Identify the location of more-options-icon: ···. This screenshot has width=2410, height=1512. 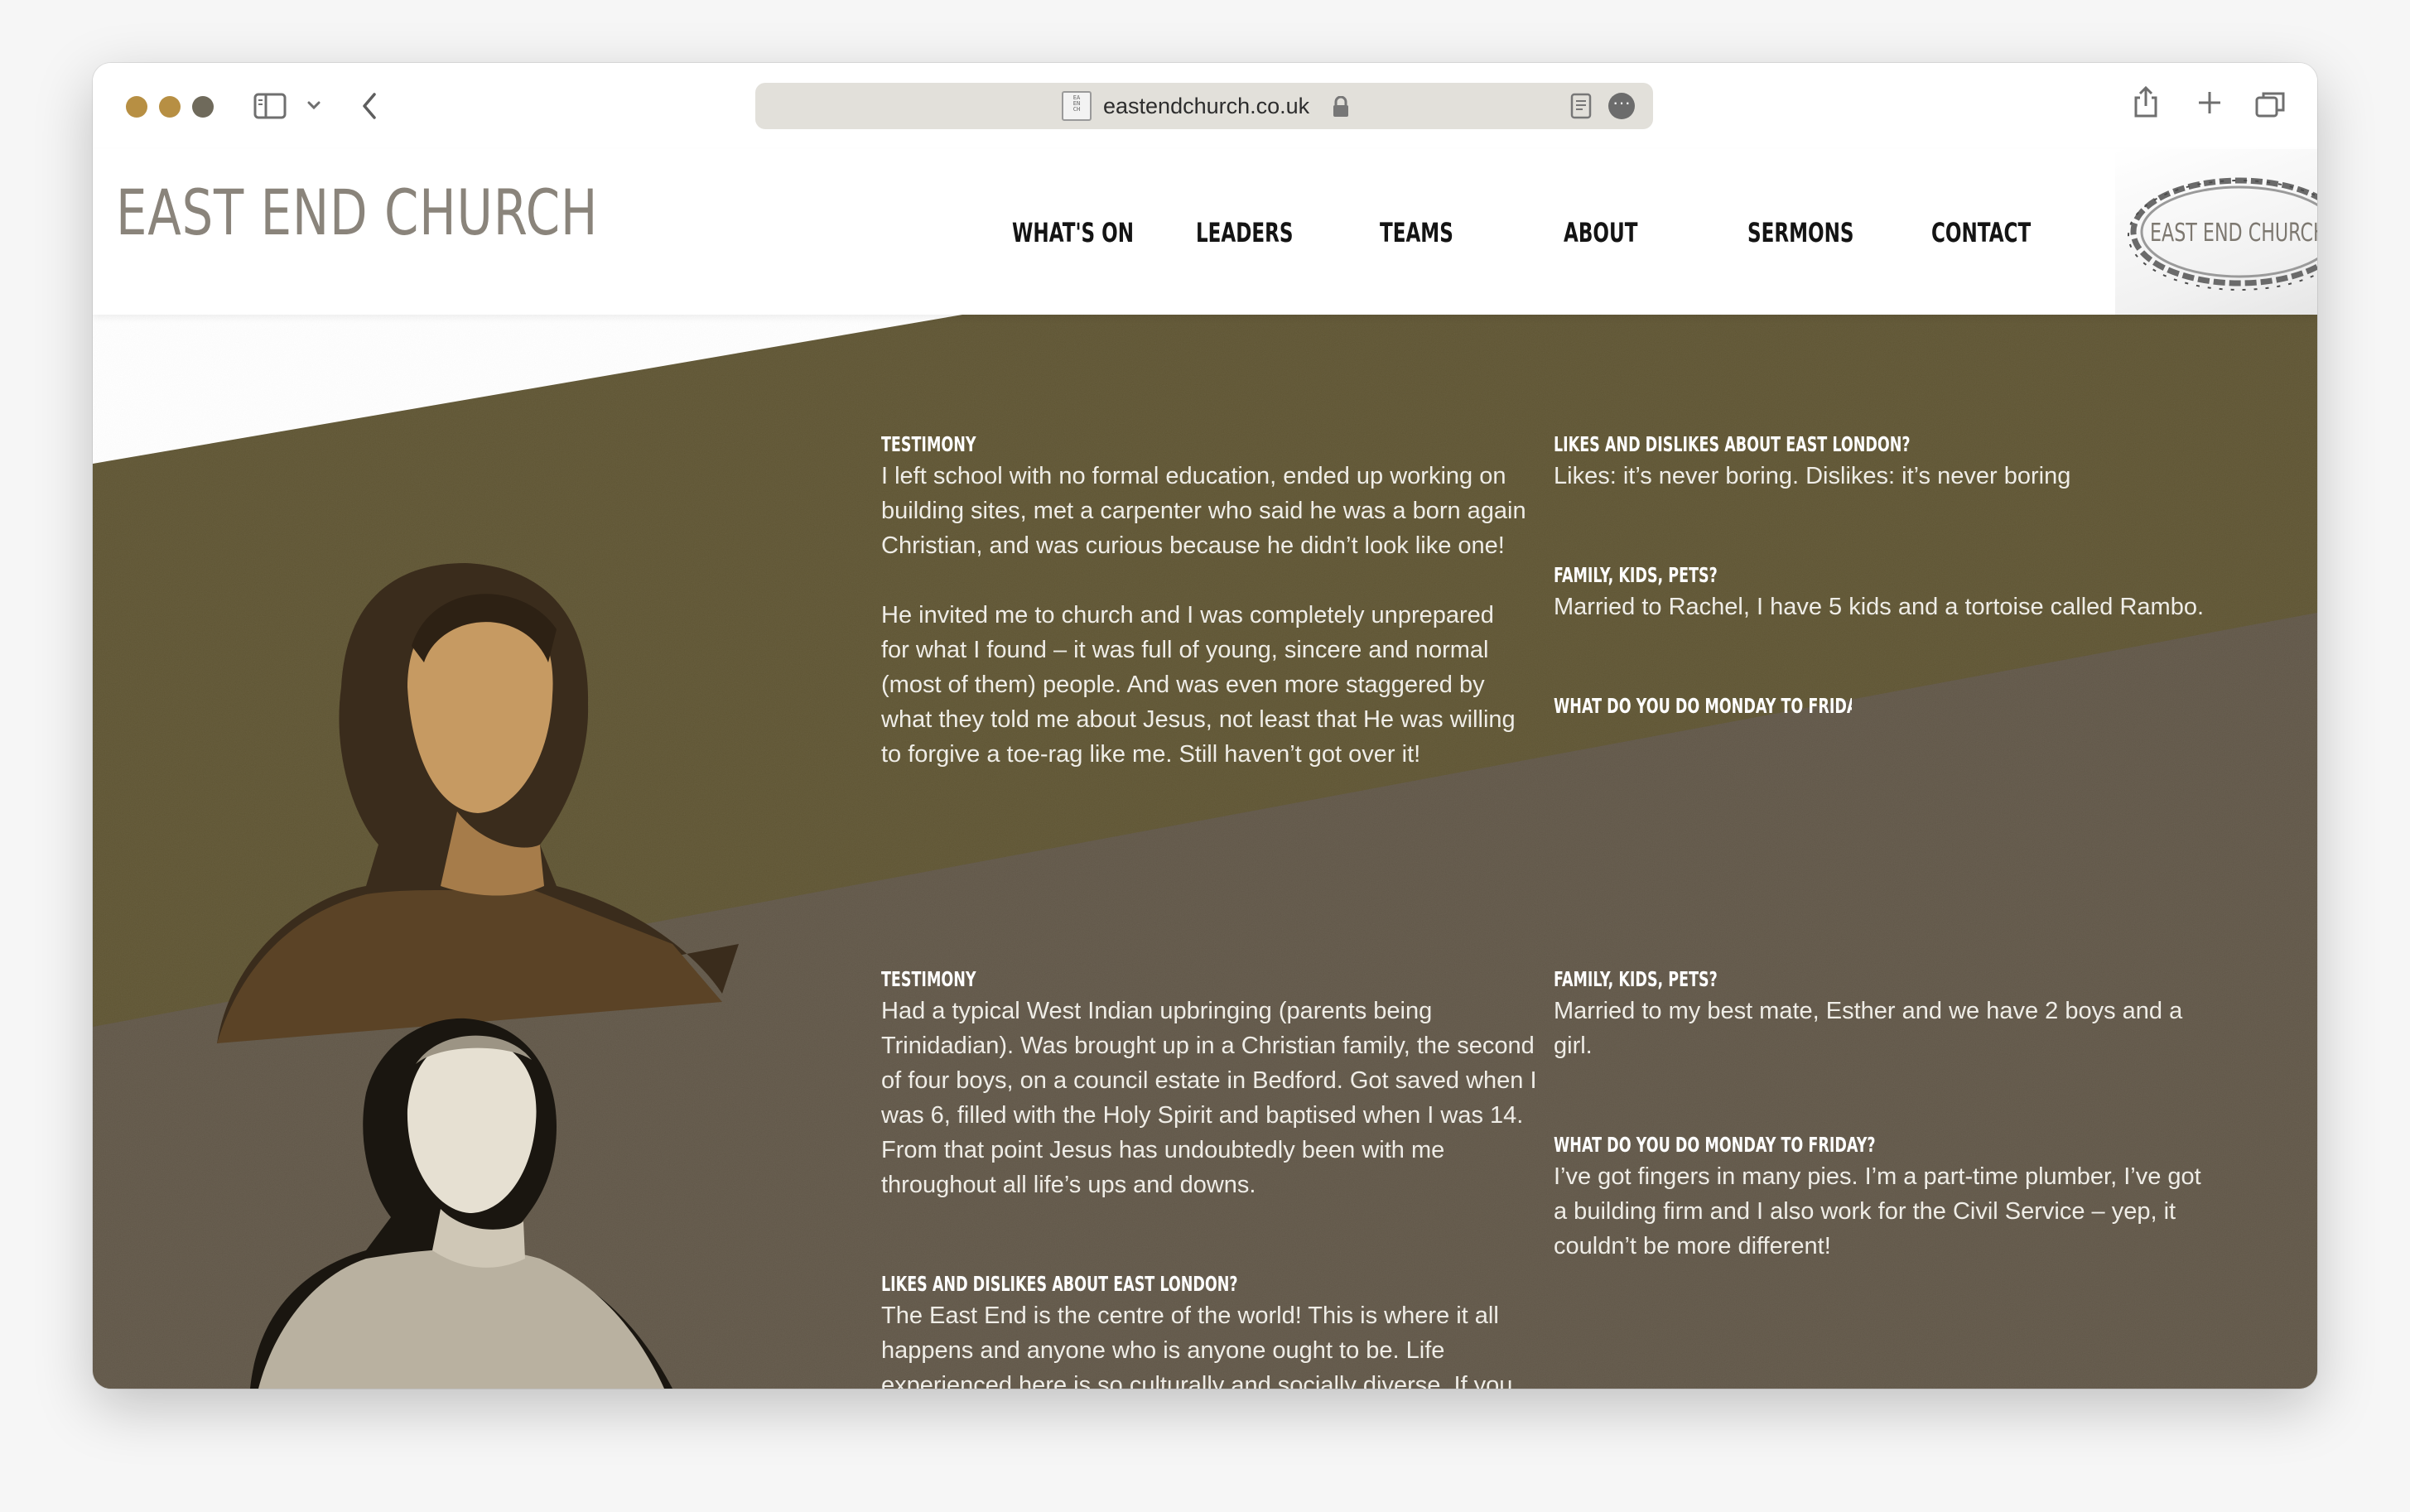
(1621, 106).